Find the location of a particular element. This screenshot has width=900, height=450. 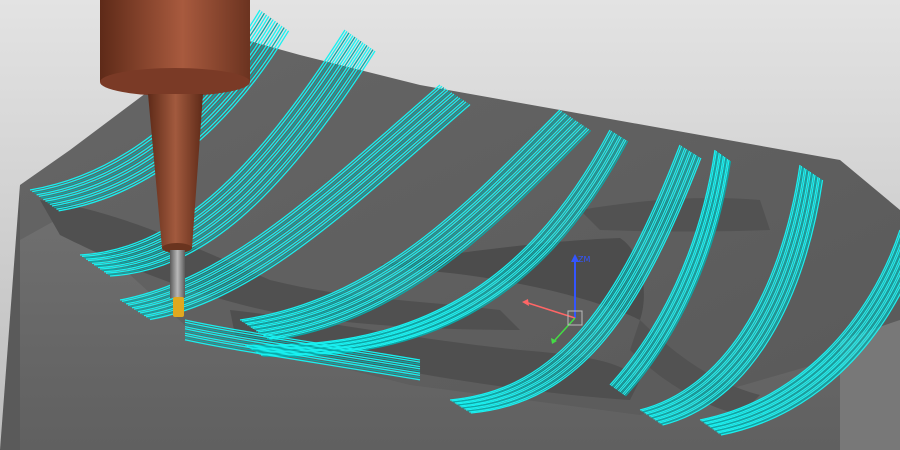

cutter-tip is located at coordinates (178, 307).